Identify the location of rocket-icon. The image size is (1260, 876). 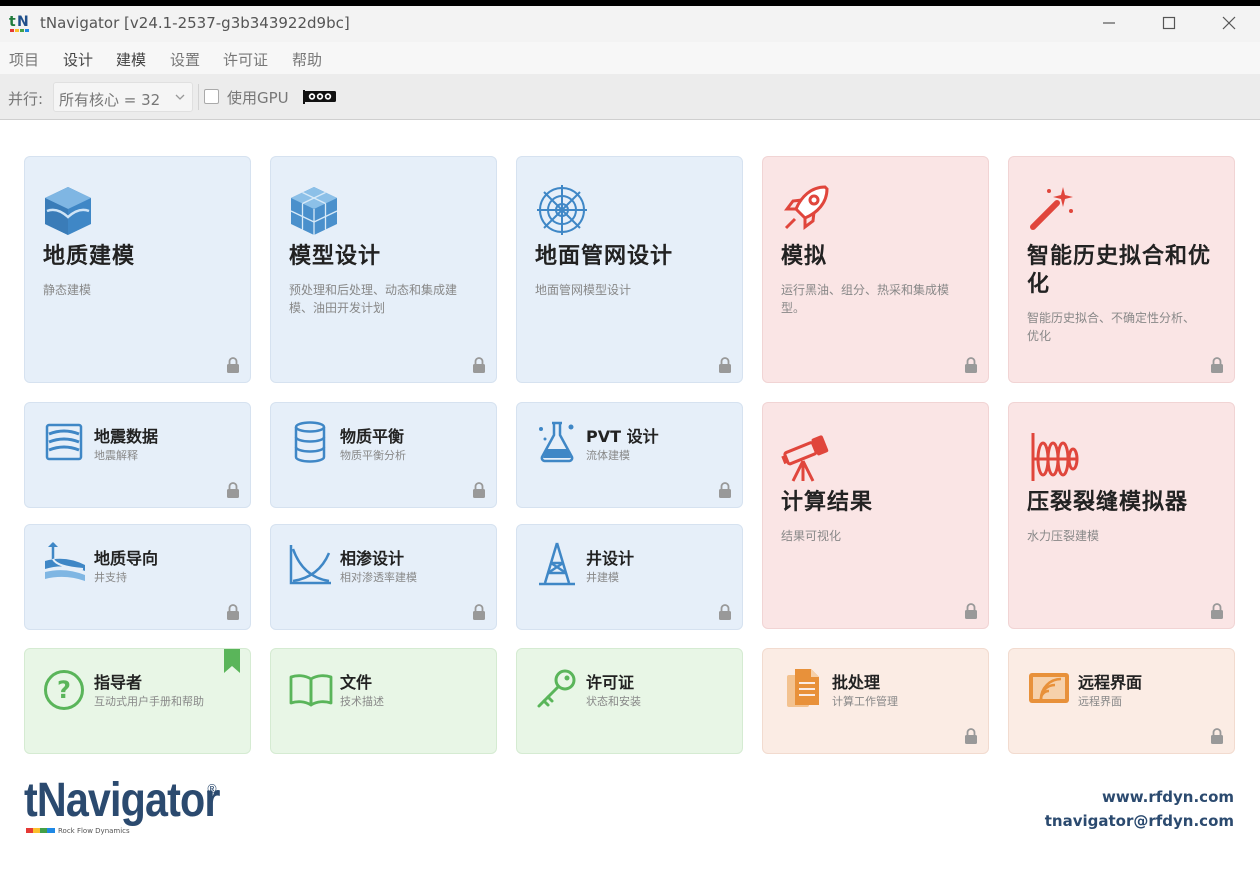
(806, 207).